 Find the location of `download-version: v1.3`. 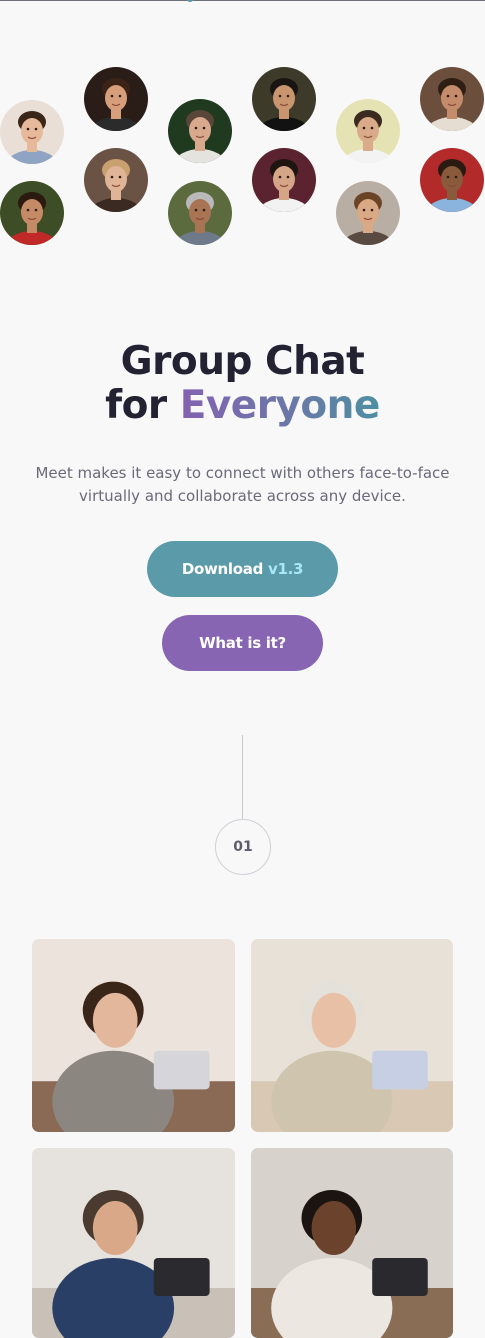

download-version: v1.3 is located at coordinates (285, 569).